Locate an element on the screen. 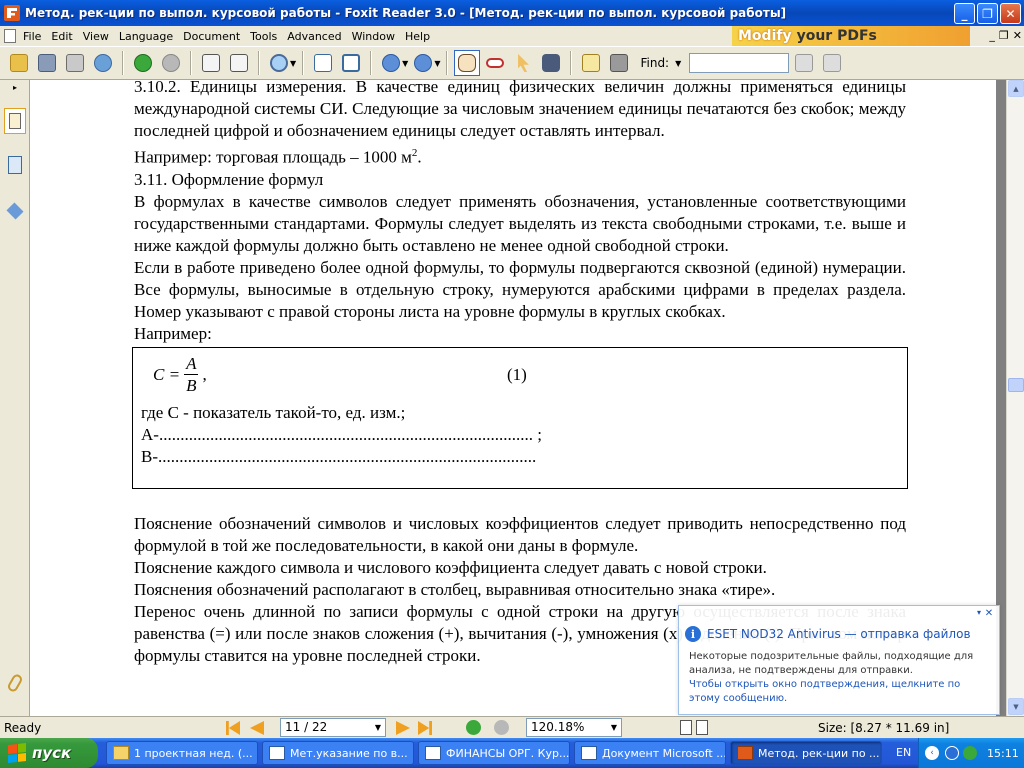 The image size is (1024, 768). menu-edit: Edit is located at coordinates (61, 36).